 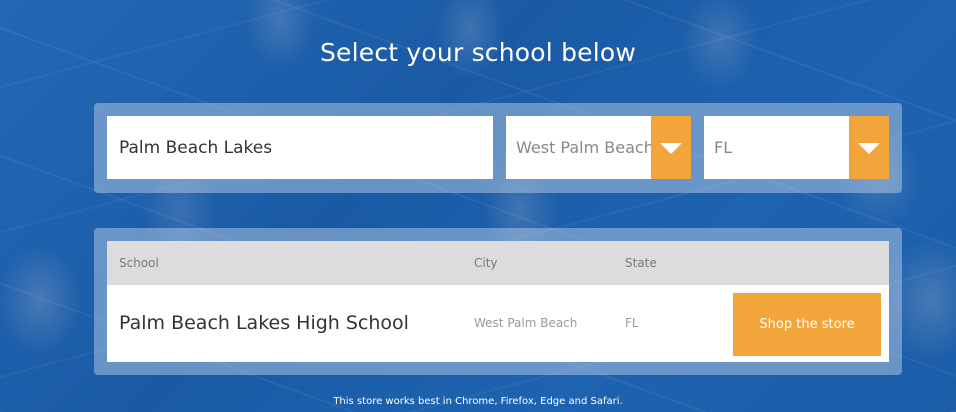 I want to click on city-dropdown-toggle, so click(x=671, y=147).